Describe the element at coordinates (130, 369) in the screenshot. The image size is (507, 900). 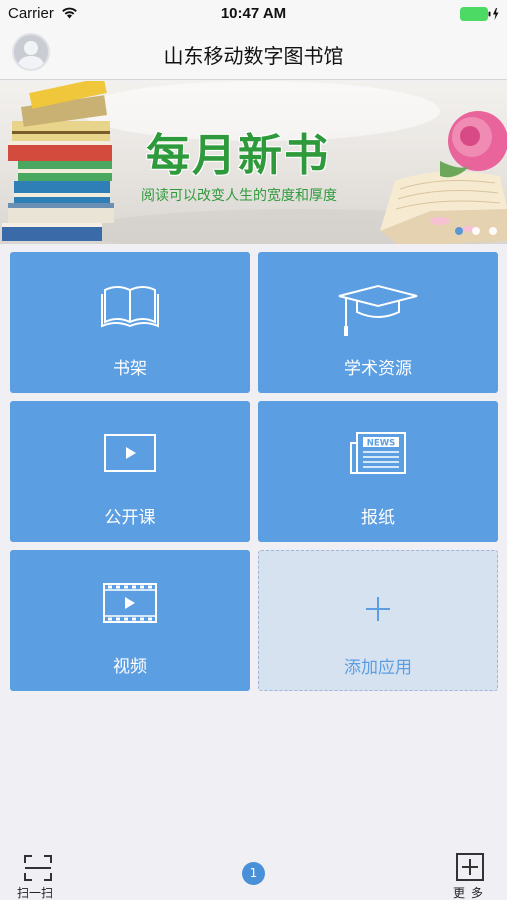
I see `tile-label: 书架` at that location.